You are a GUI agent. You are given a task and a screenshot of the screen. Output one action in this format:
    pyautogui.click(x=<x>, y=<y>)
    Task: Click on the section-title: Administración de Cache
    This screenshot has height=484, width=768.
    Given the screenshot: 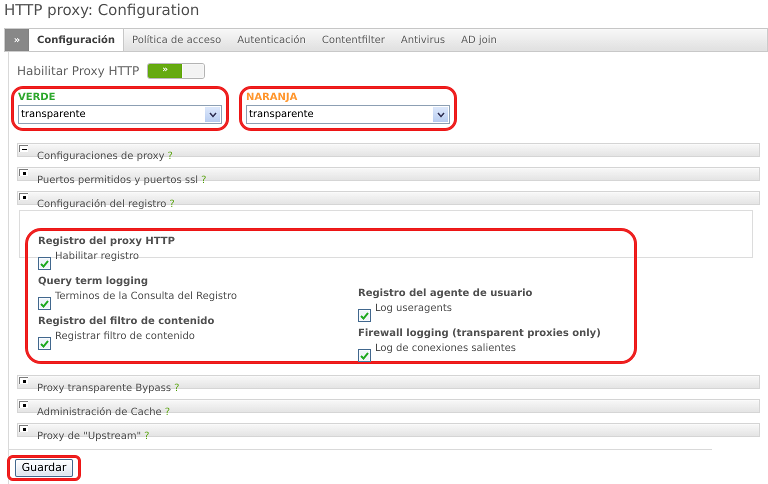 What is the action you would take?
    pyautogui.click(x=99, y=413)
    